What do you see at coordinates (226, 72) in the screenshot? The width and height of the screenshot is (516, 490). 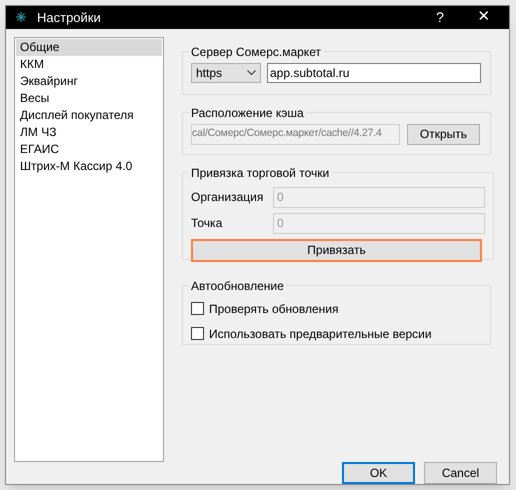 I see `protocol-dropdown: https` at bounding box center [226, 72].